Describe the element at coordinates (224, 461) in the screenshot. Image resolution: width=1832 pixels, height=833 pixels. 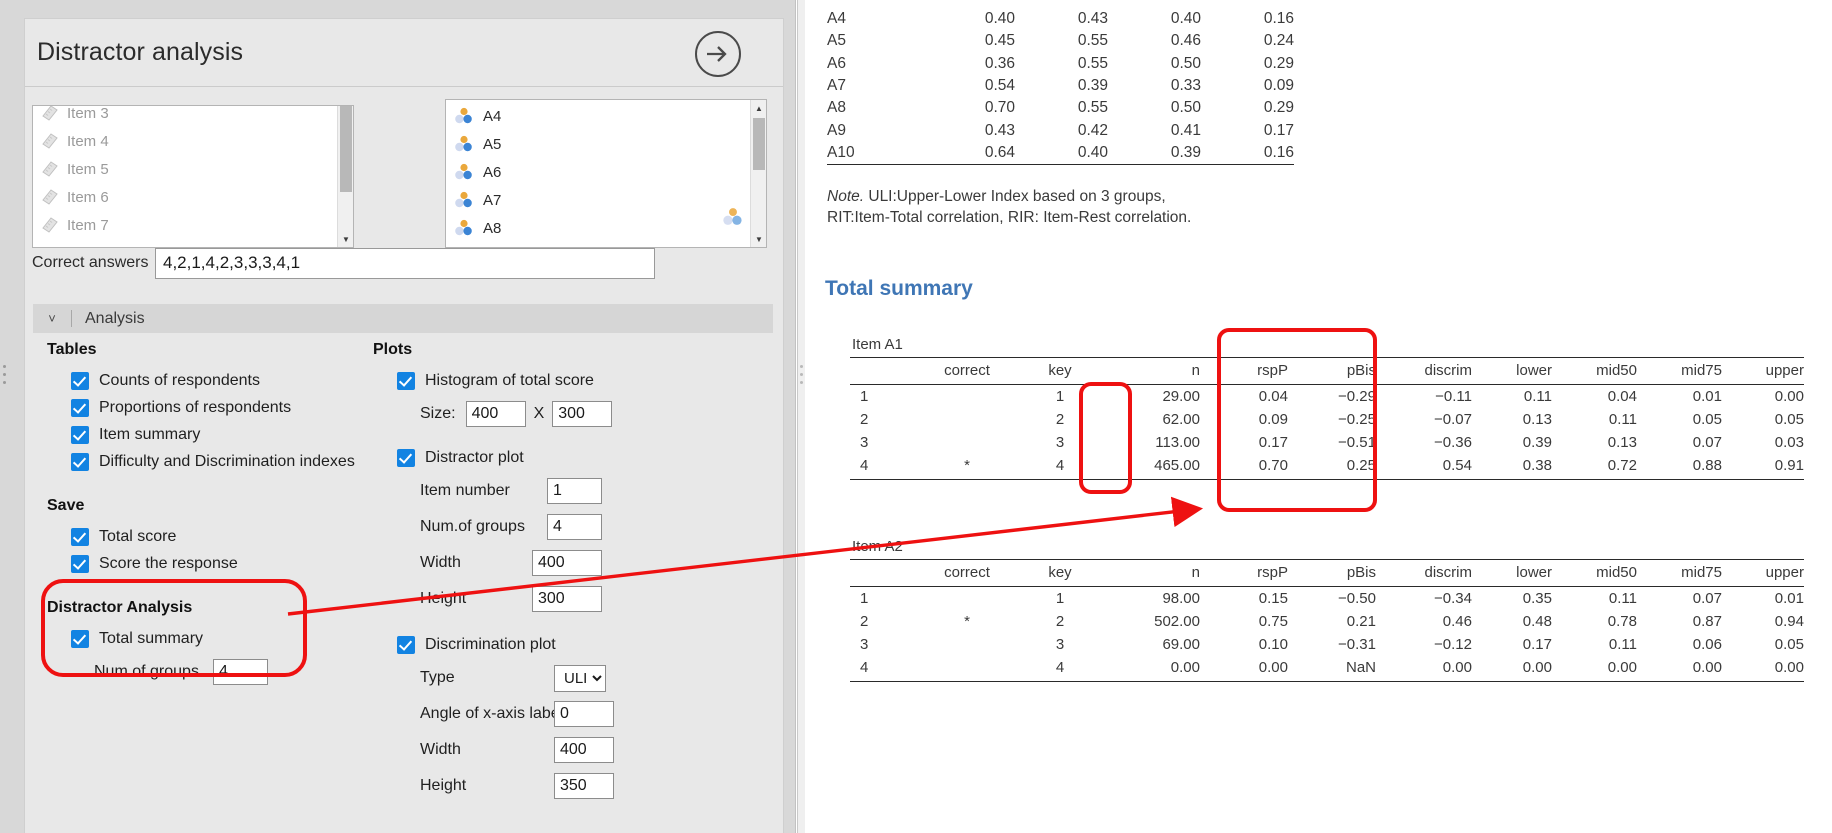
I see `checkbox-difficulty-discrimination-indexes: Difficulty and Discrimination indexes` at that location.